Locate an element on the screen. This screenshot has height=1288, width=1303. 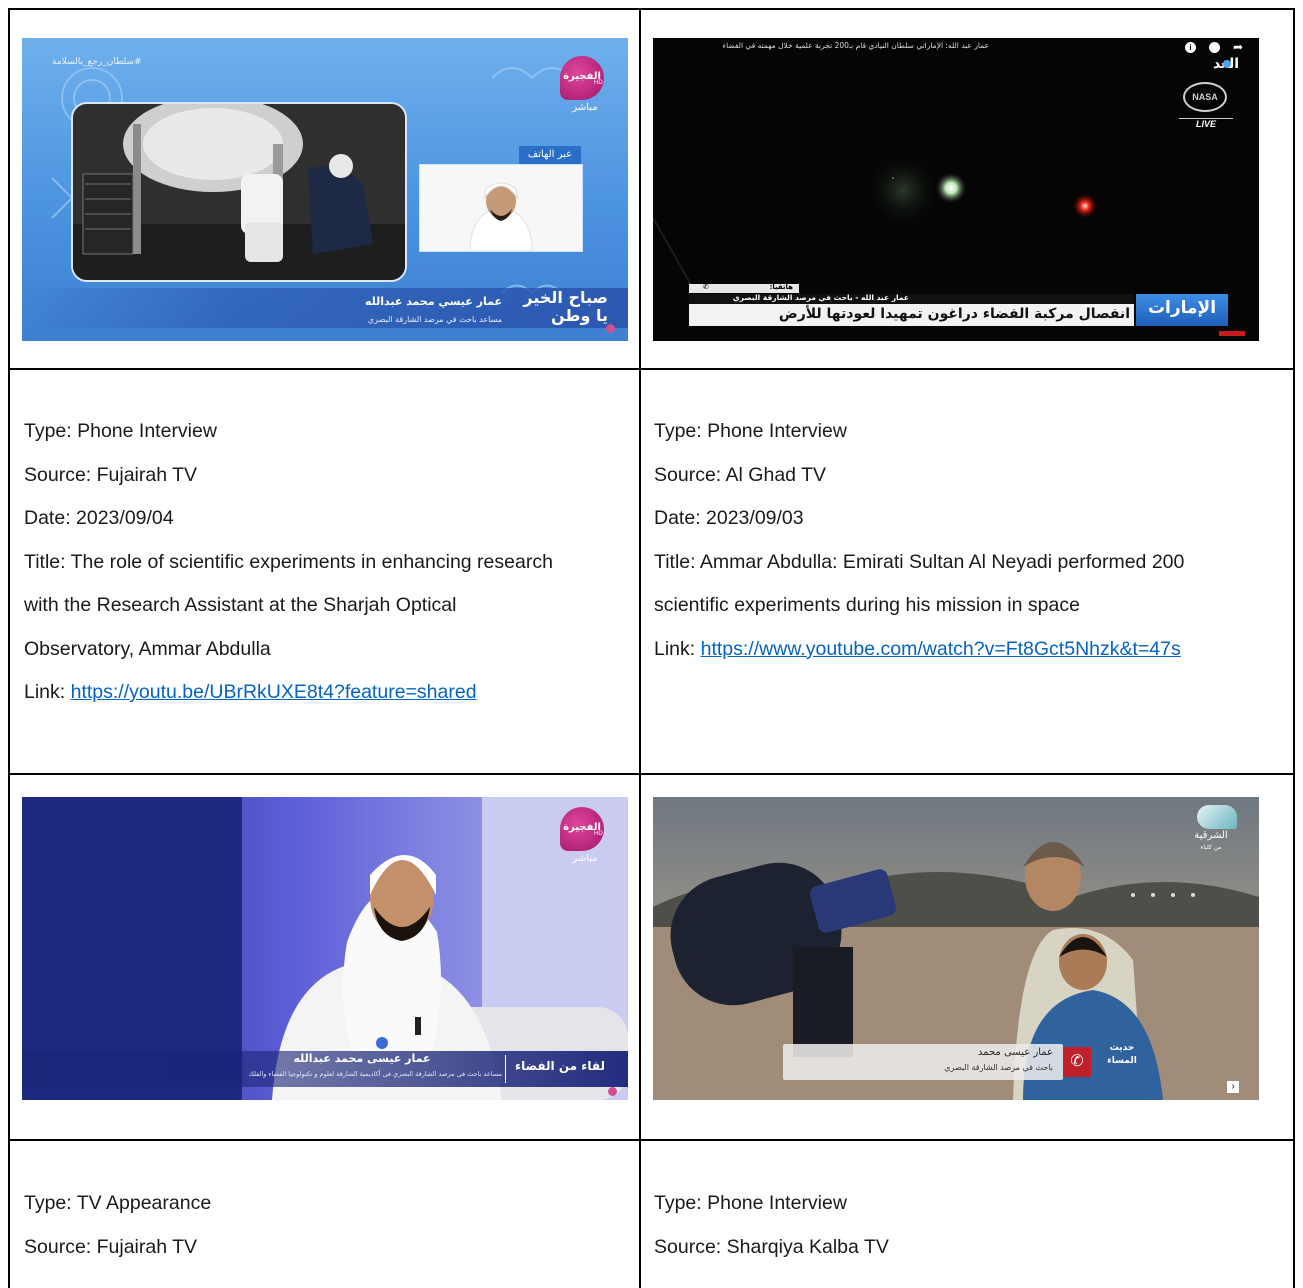
live-badge: LIVE is located at coordinates (1206, 123).